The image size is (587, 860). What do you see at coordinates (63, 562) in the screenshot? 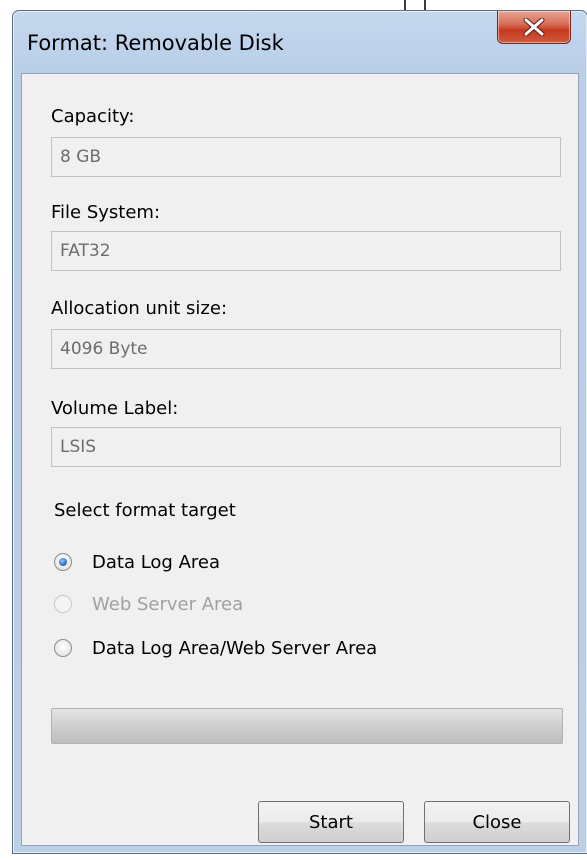
I see `radio-selected-icon` at bounding box center [63, 562].